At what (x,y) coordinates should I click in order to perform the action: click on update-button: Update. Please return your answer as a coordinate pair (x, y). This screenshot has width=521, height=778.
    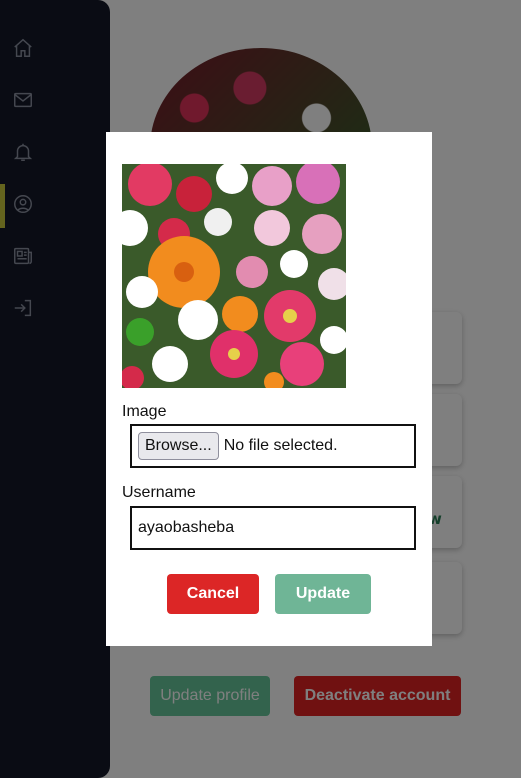
    Looking at the image, I should click on (323, 594).